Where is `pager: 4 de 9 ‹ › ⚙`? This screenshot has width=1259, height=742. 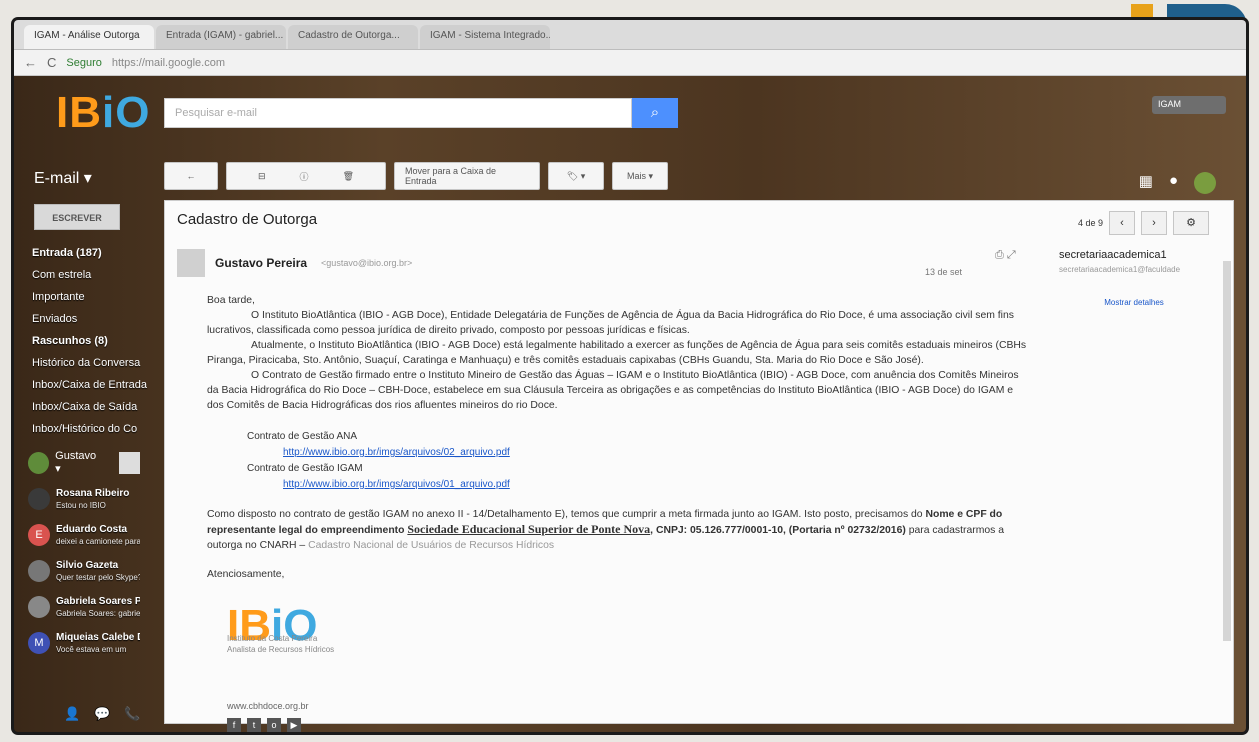 pager: 4 de 9 ‹ › ⚙ is located at coordinates (1143, 223).